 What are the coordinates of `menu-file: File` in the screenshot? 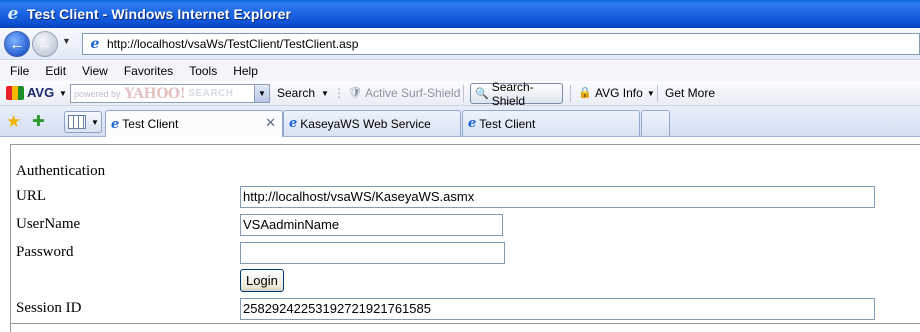 It's located at (18, 71).